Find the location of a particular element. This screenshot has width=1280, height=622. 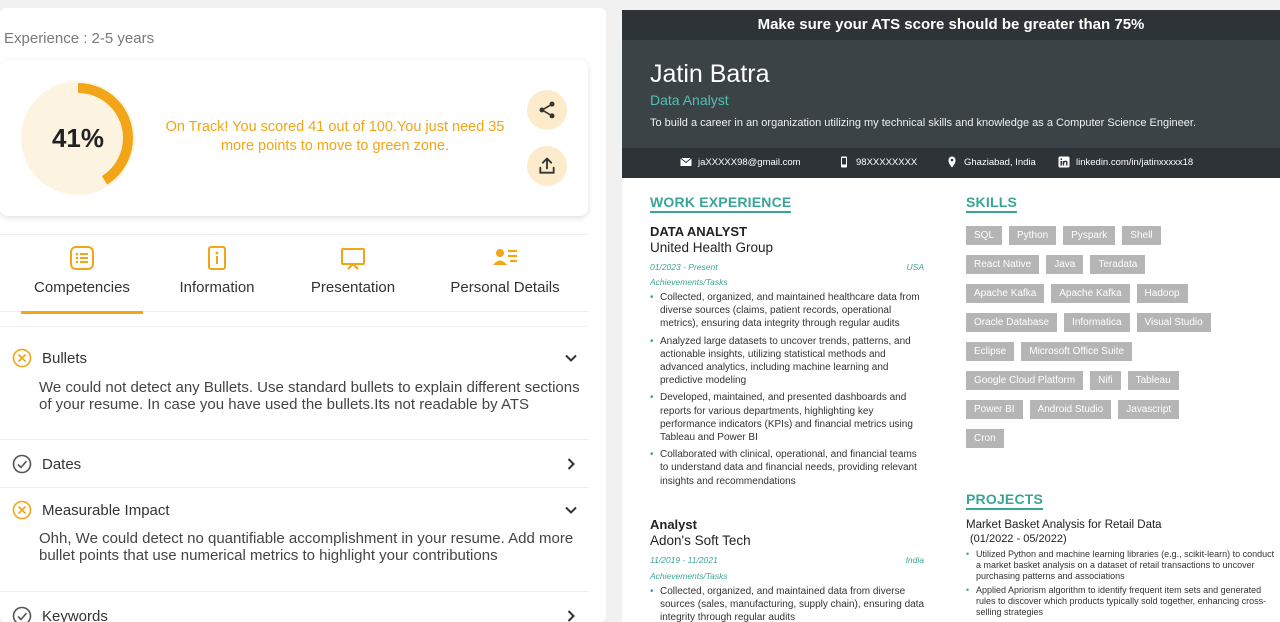

upload-icon is located at coordinates (547, 165).